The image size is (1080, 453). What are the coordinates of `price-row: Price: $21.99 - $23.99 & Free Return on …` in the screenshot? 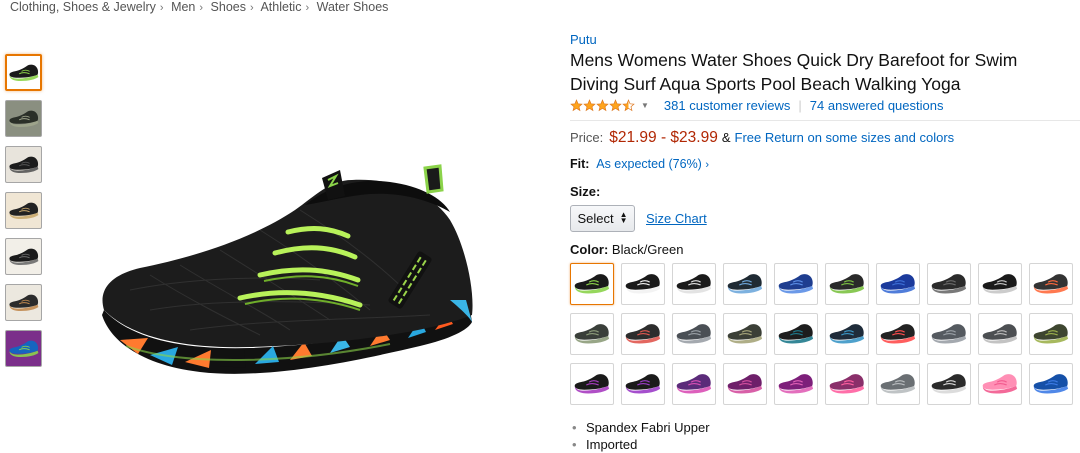 It's located at (822, 139).